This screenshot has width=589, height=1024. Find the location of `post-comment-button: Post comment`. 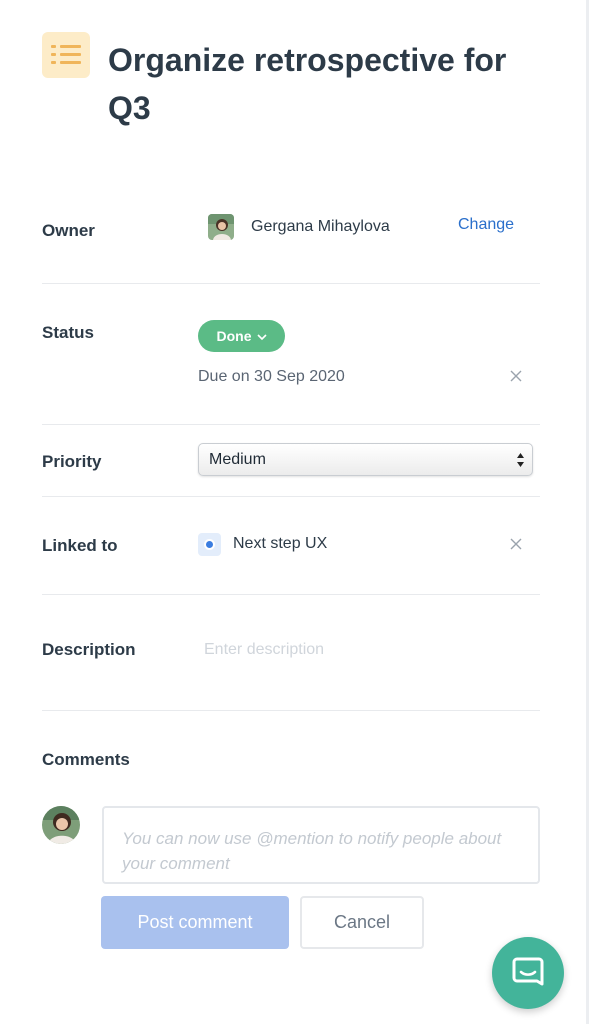

post-comment-button: Post comment is located at coordinates (195, 922).